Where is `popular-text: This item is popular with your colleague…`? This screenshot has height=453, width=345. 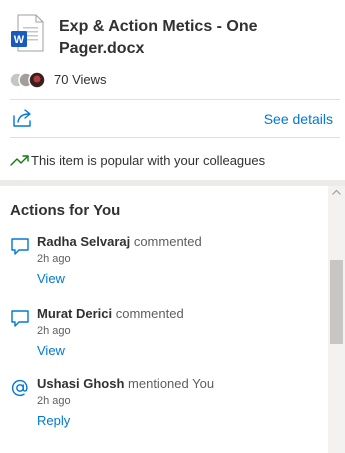
popular-text: This item is popular with your colleague… is located at coordinates (148, 160).